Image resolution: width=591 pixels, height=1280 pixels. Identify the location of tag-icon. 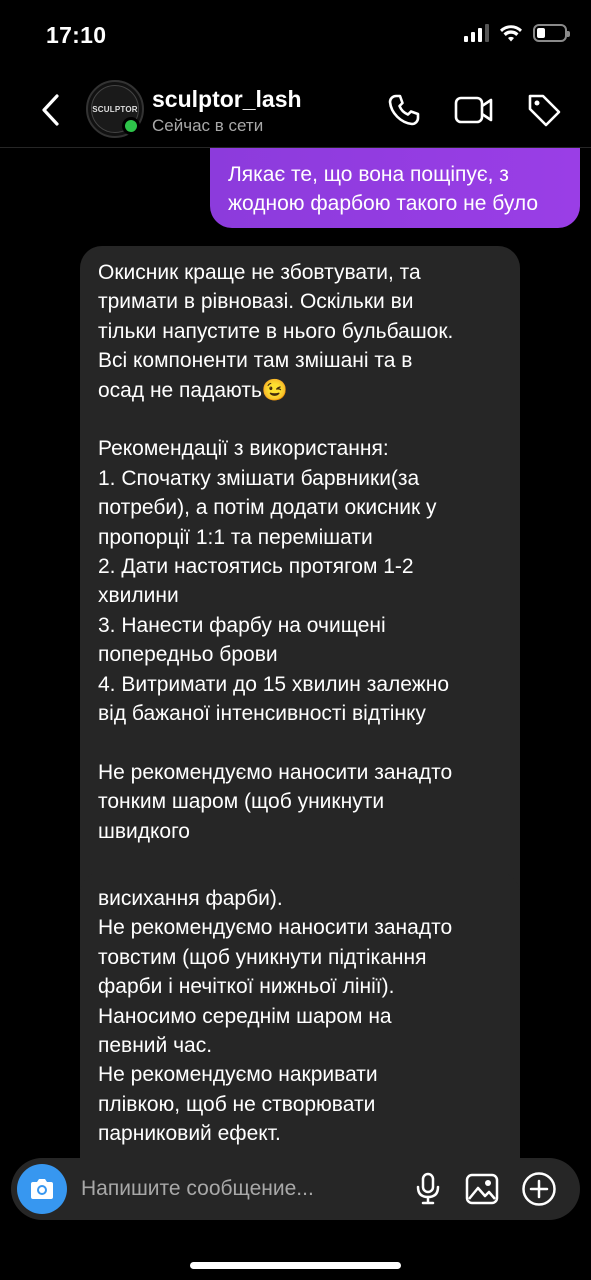
(544, 110).